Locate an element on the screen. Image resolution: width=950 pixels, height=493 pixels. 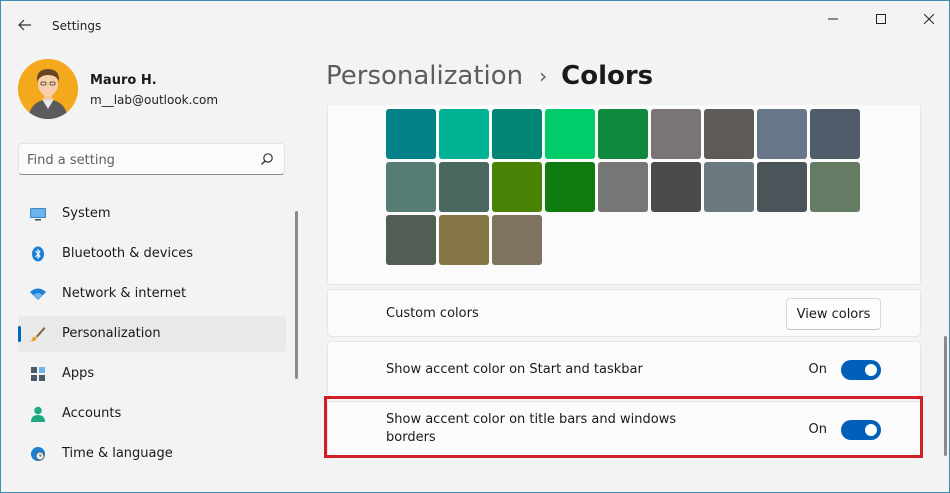
person-icon is located at coordinates (38, 414).